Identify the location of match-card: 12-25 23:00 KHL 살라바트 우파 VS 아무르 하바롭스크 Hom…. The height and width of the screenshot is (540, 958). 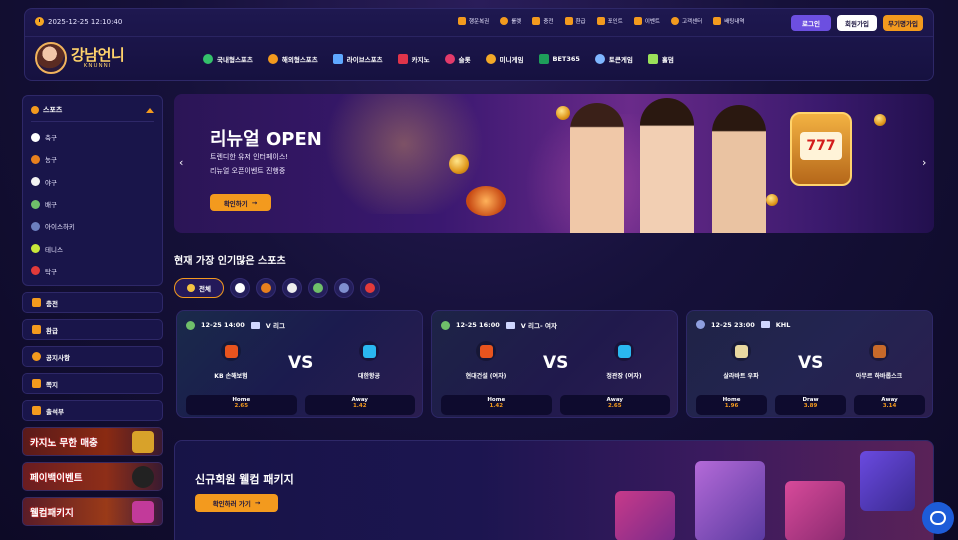
(809, 364).